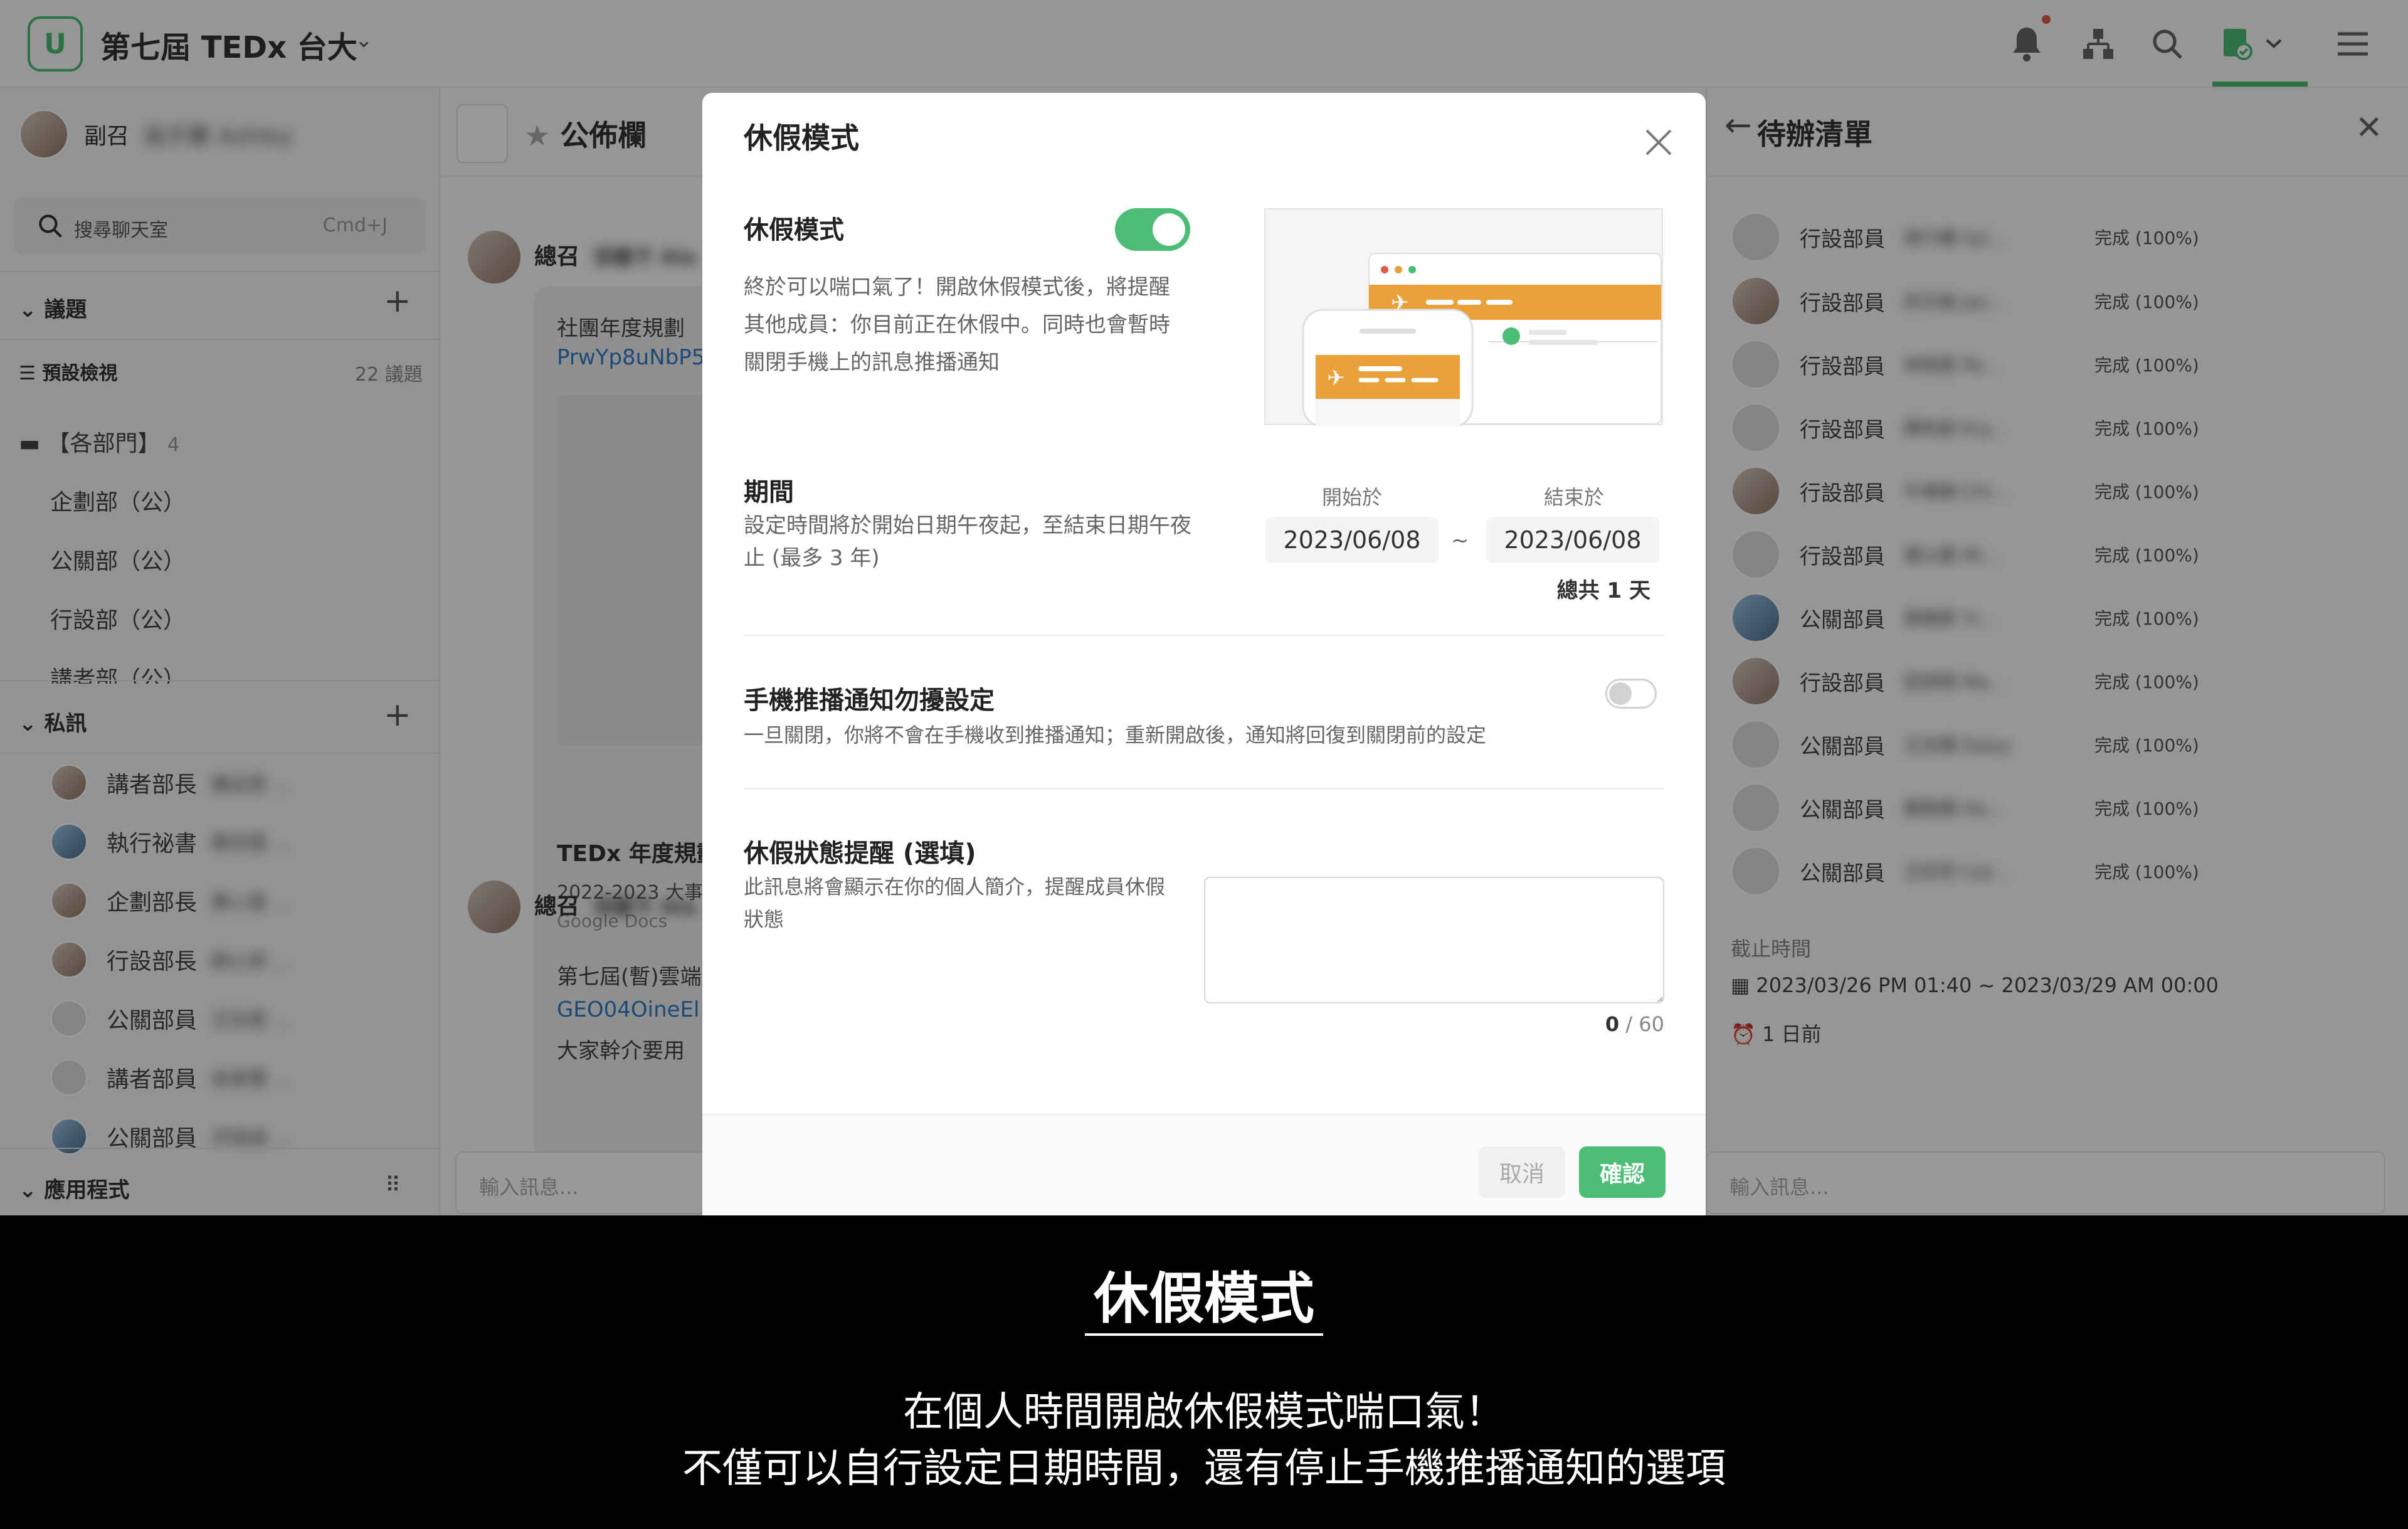 Image resolution: width=2408 pixels, height=1529 pixels. Describe the element at coordinates (1204, 1334) in the screenshot. I see `caption-underline` at that location.